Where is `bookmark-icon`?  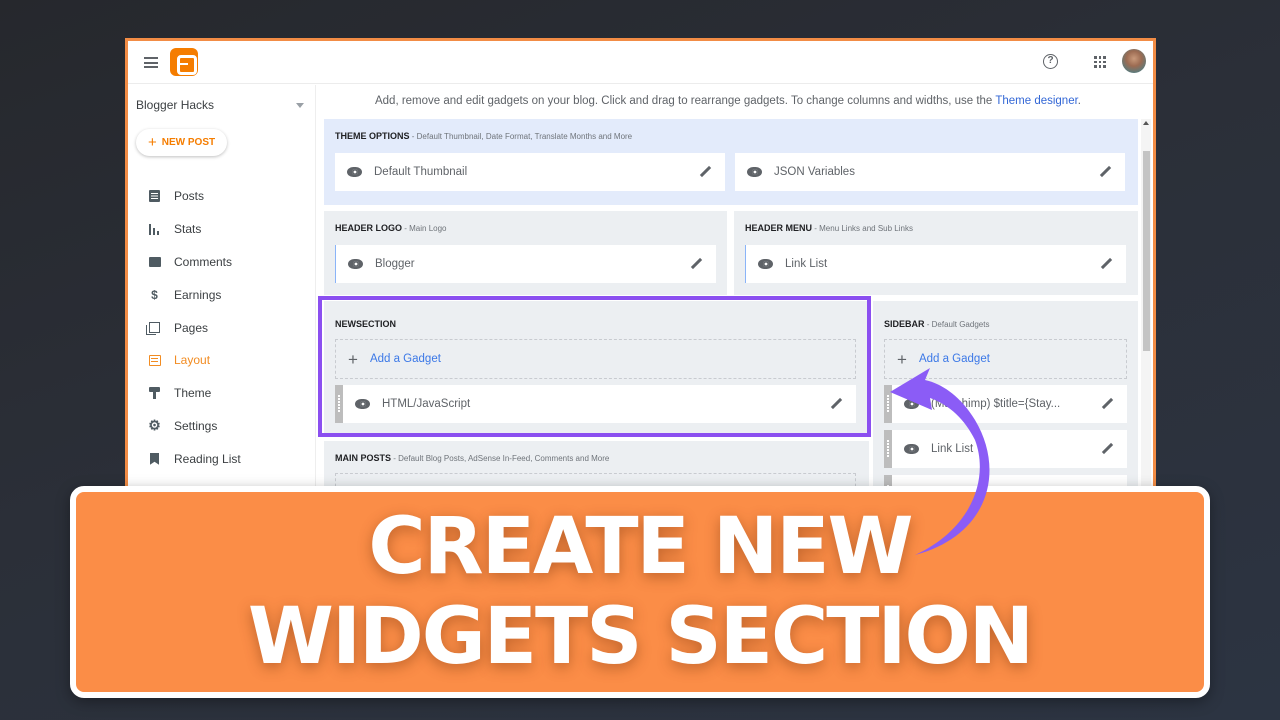
bookmark-icon is located at coordinates (154, 458).